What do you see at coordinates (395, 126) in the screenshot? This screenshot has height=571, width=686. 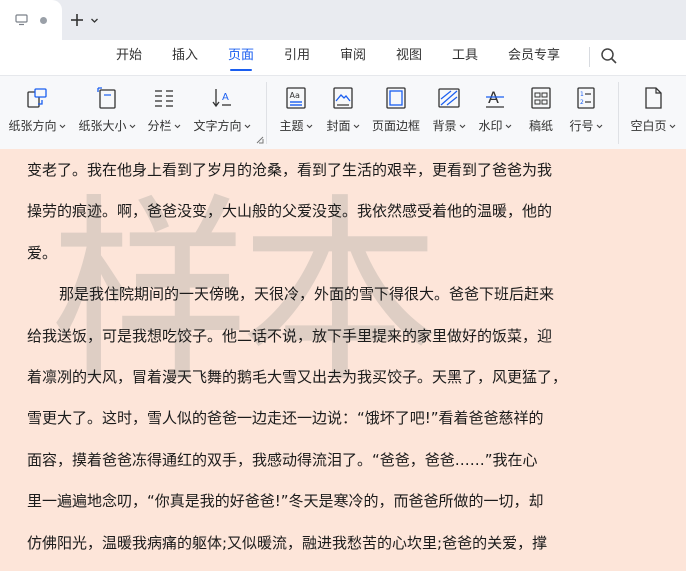 I see `page-border-label: 页面边框` at bounding box center [395, 126].